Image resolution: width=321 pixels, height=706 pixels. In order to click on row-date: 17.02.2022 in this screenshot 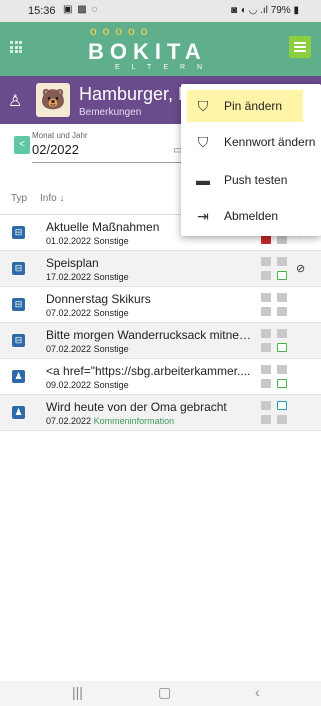, I will do `click(69, 277)`.